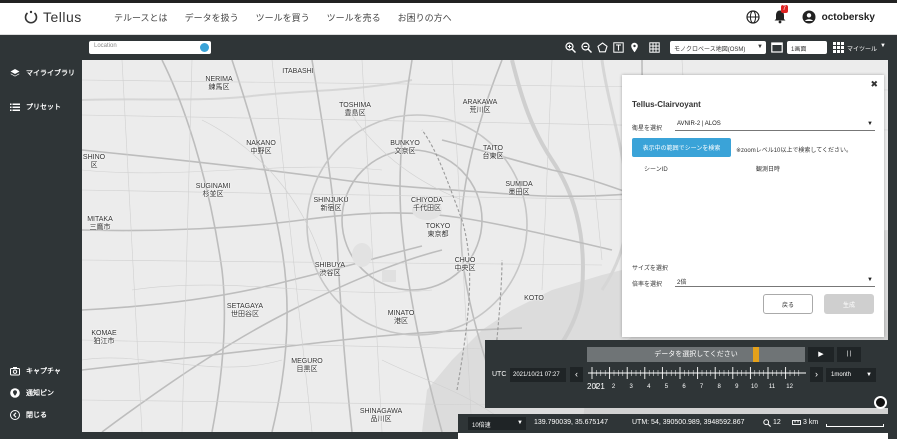  What do you see at coordinates (768, 170) in the screenshot?
I see `col-header-date: 観測日時` at bounding box center [768, 170].